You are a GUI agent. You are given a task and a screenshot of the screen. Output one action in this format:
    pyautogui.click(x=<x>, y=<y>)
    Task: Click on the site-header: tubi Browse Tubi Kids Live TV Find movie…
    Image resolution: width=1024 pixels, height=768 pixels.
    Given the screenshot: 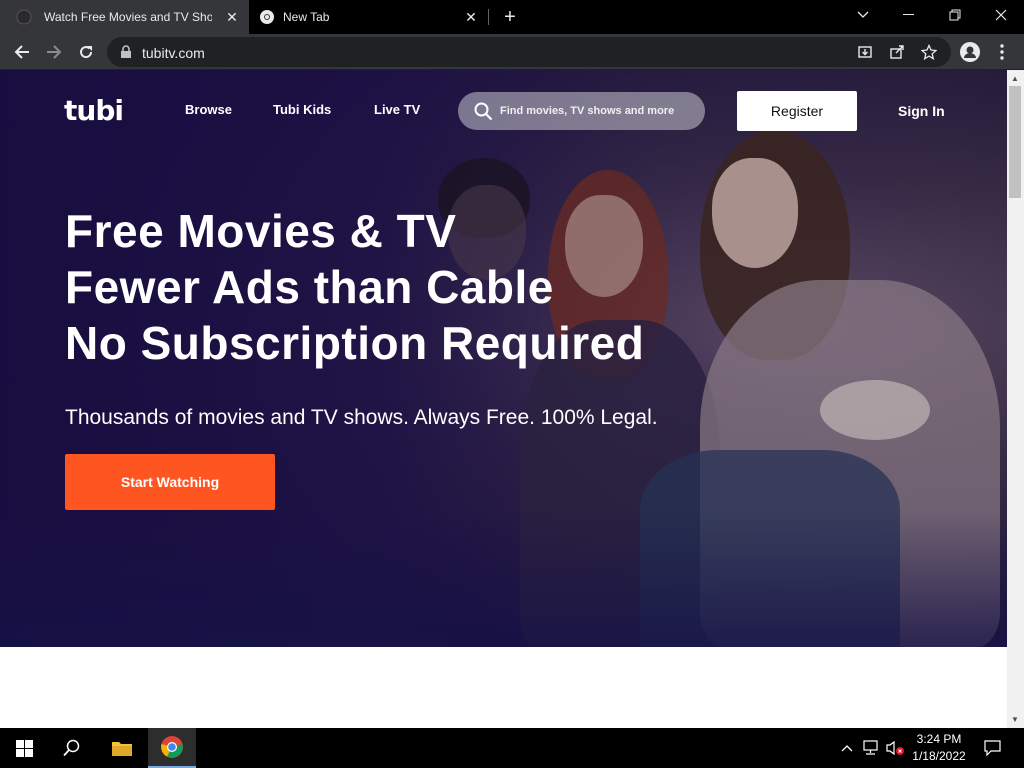 What is the action you would take?
    pyautogui.click(x=503, y=110)
    